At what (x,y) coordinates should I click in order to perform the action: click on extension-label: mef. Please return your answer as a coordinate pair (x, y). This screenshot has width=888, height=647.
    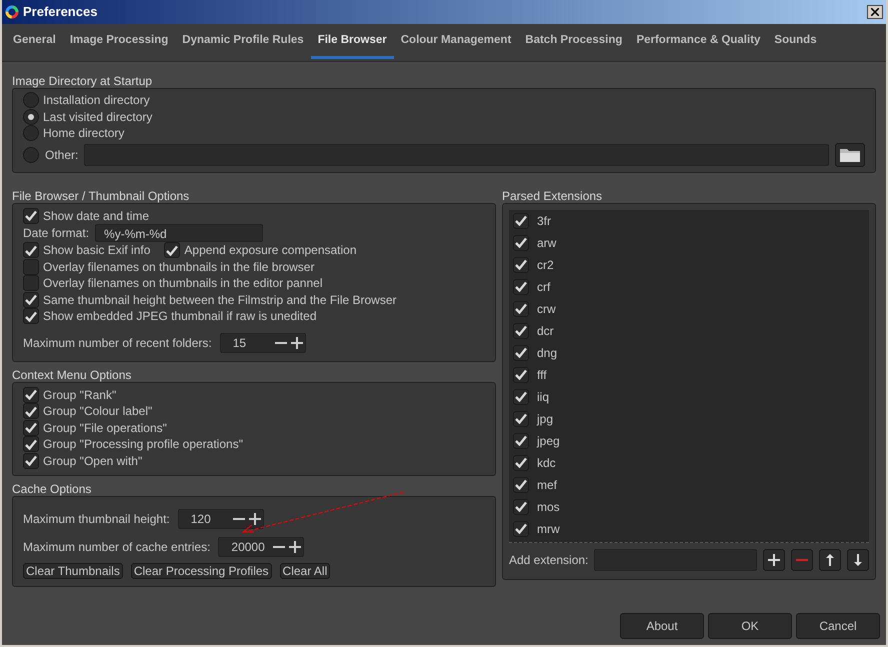
    Looking at the image, I should click on (547, 485).